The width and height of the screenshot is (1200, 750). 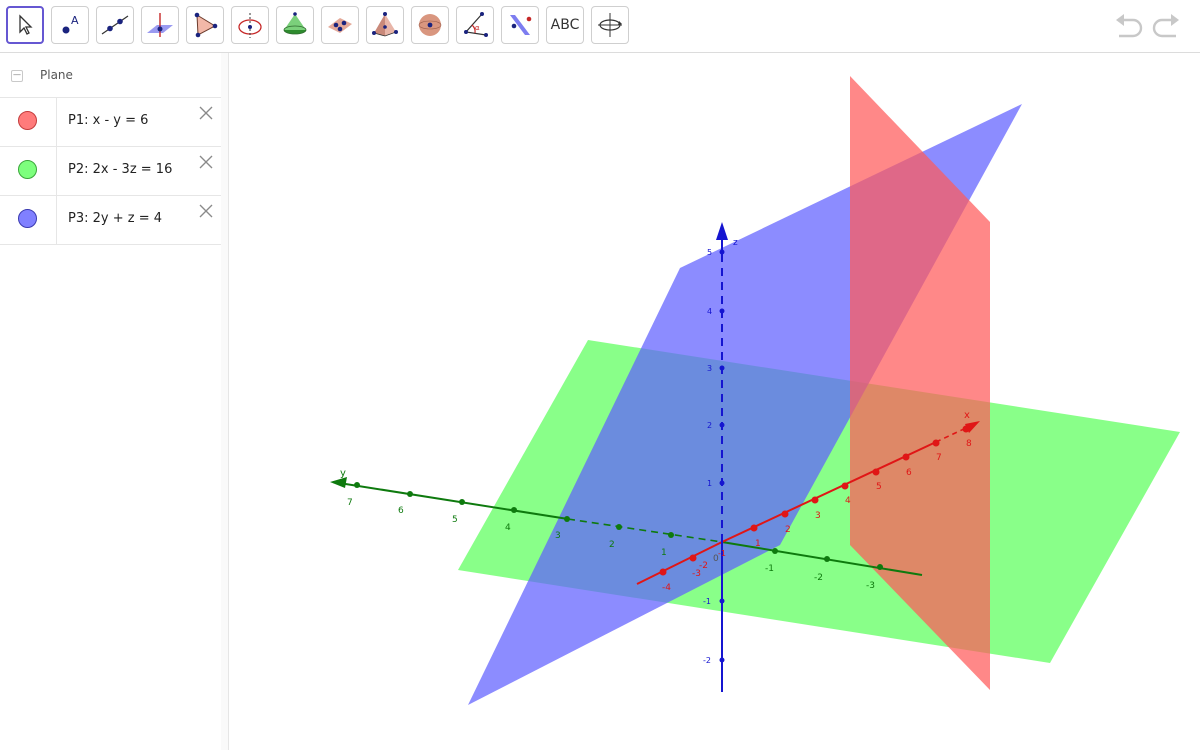 I want to click on pyramid-icon, so click(x=385, y=24).